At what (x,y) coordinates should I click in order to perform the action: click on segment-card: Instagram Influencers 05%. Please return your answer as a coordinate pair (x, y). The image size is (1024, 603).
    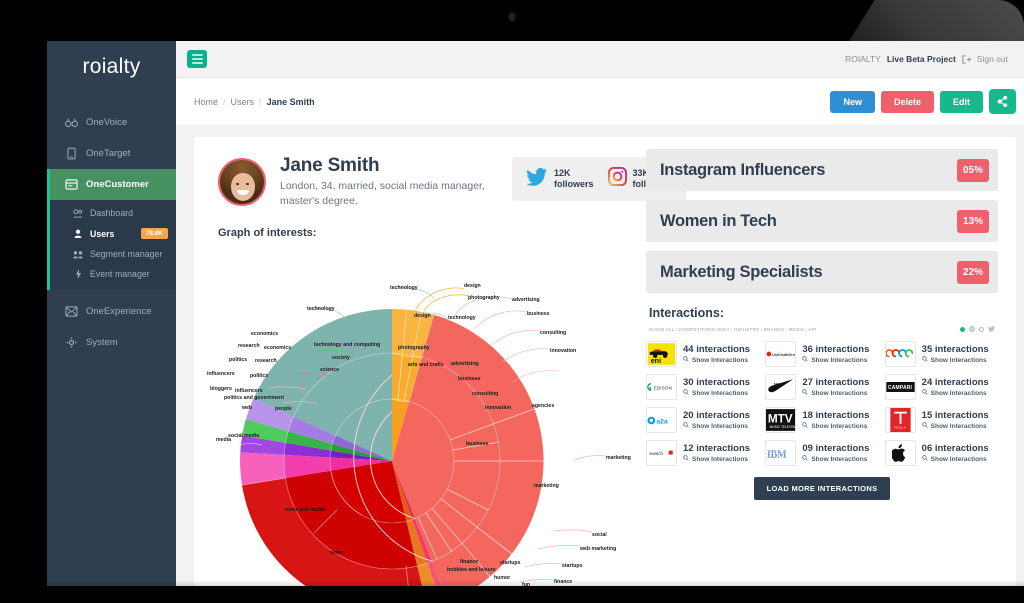
    Looking at the image, I should click on (822, 170).